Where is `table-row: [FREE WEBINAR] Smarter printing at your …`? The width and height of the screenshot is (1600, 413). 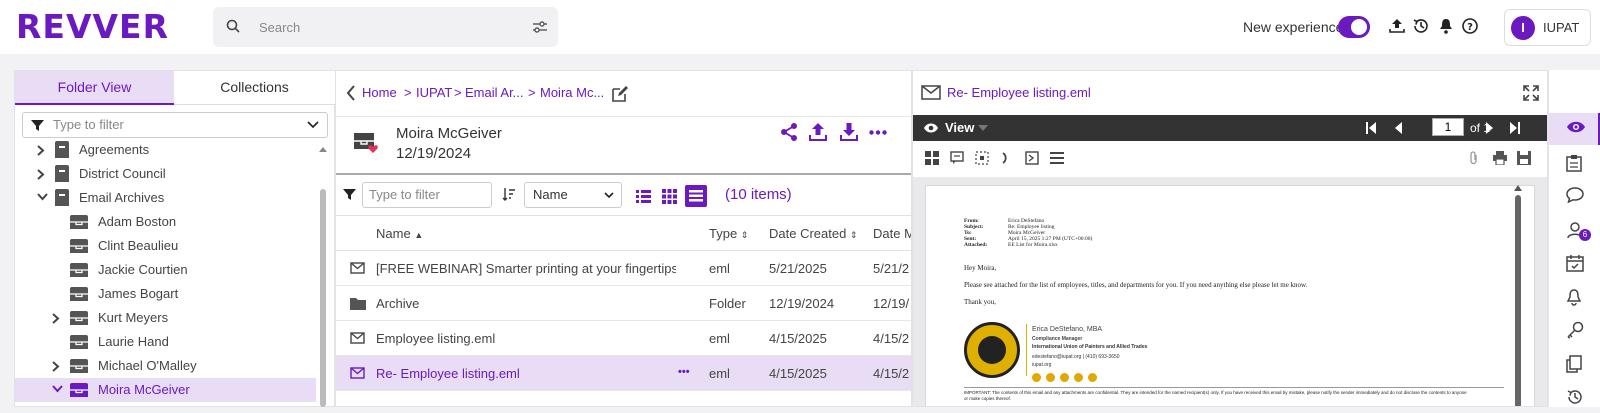
table-row: [FREE WEBINAR] Smarter printing at your … is located at coordinates (623, 268).